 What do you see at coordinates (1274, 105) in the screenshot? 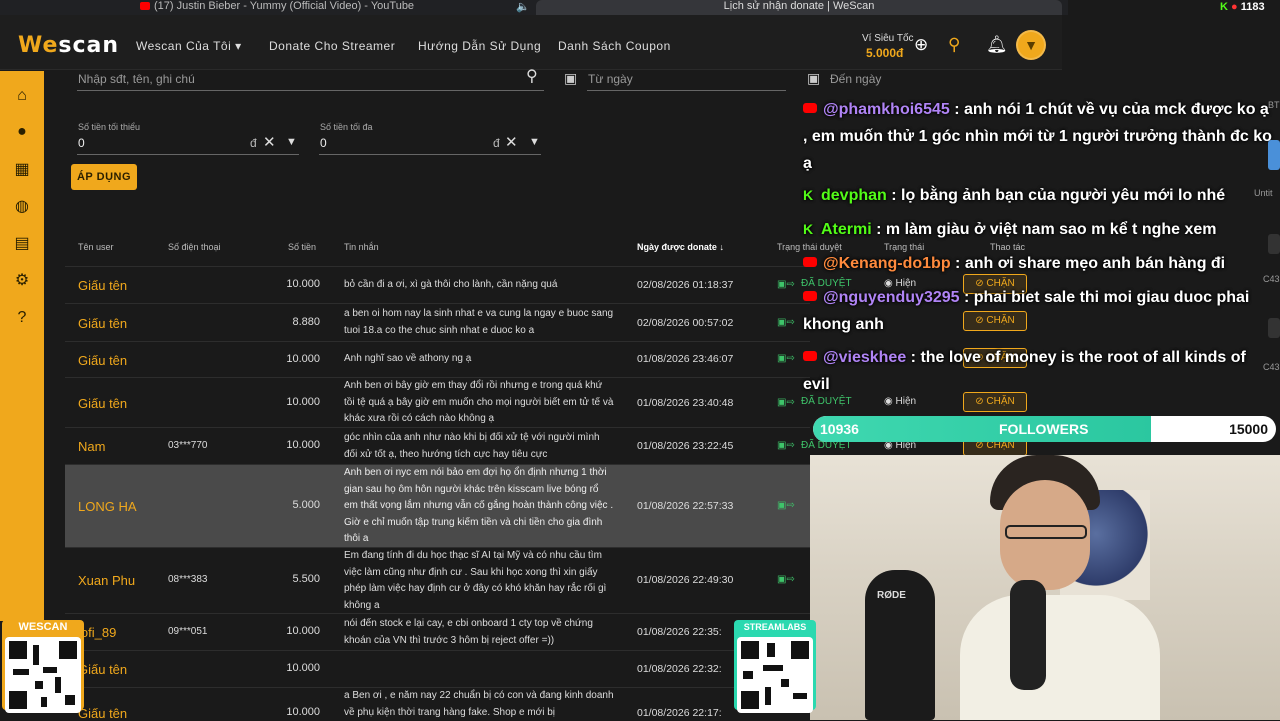
I see `edge-label: BT` at bounding box center [1274, 105].